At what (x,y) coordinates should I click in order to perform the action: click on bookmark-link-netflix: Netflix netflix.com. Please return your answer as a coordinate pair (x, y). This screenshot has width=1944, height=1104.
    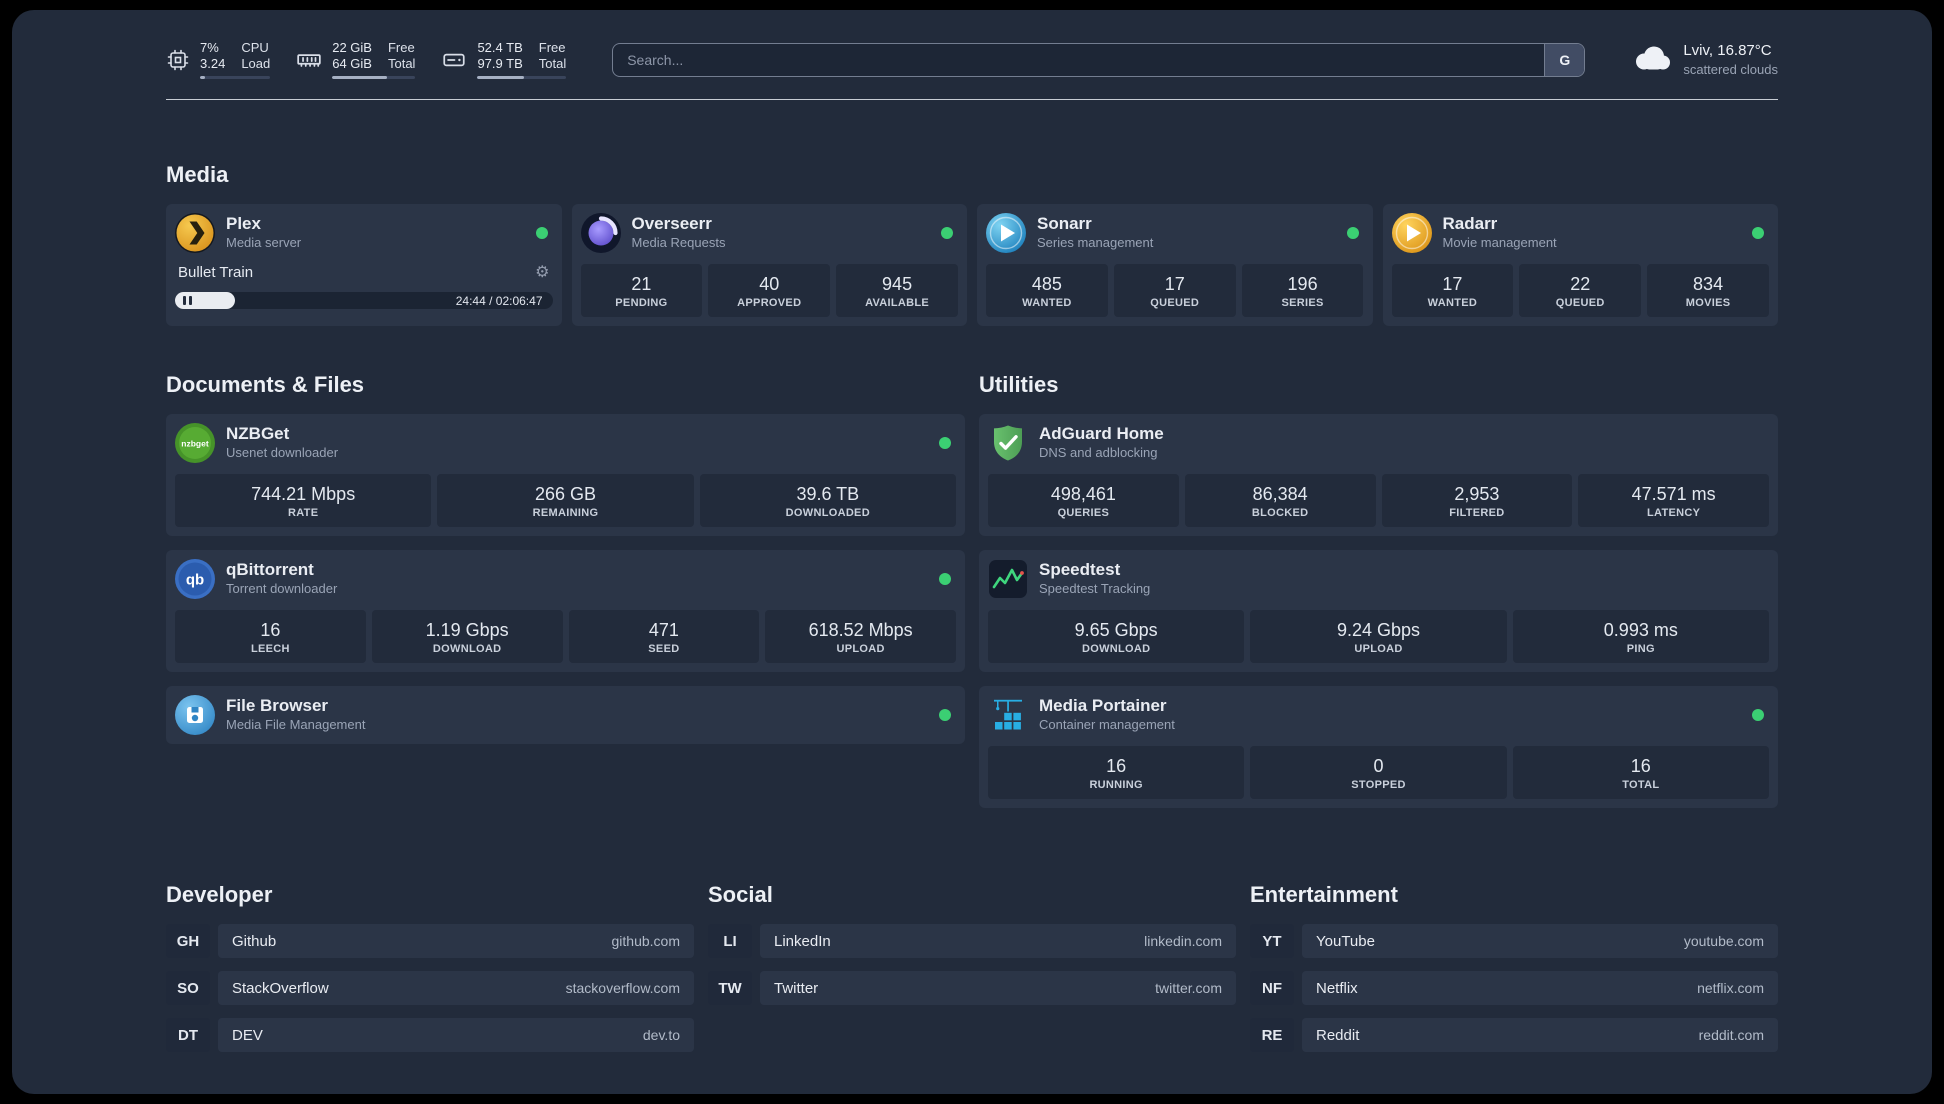
    Looking at the image, I should click on (1540, 988).